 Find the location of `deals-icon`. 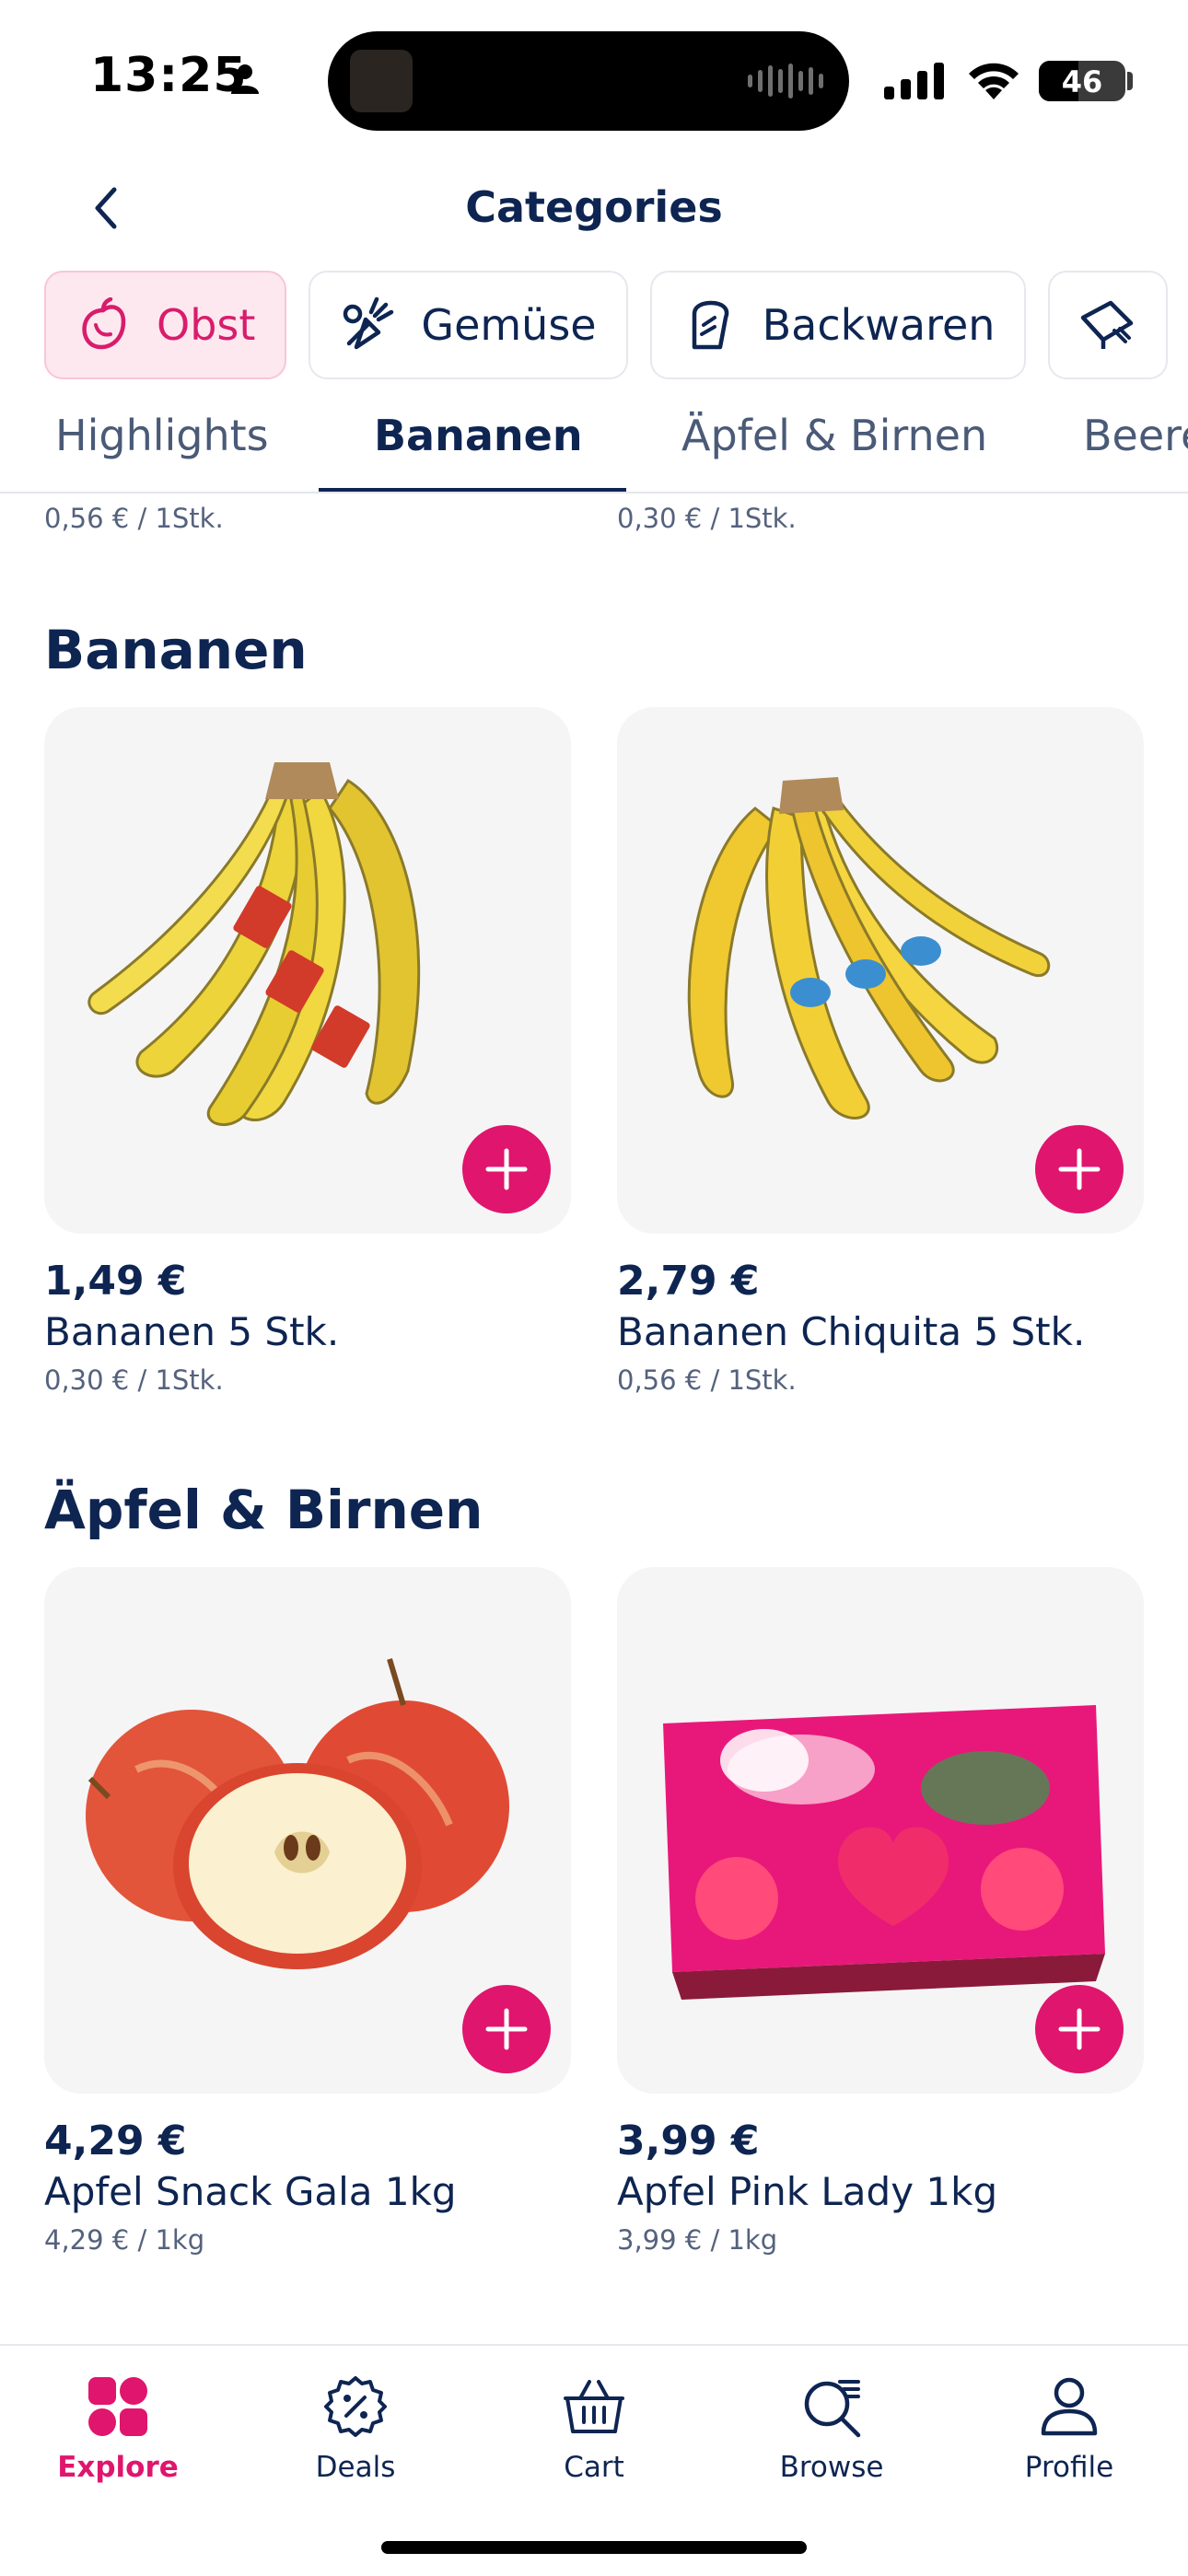

deals-icon is located at coordinates (355, 2406).